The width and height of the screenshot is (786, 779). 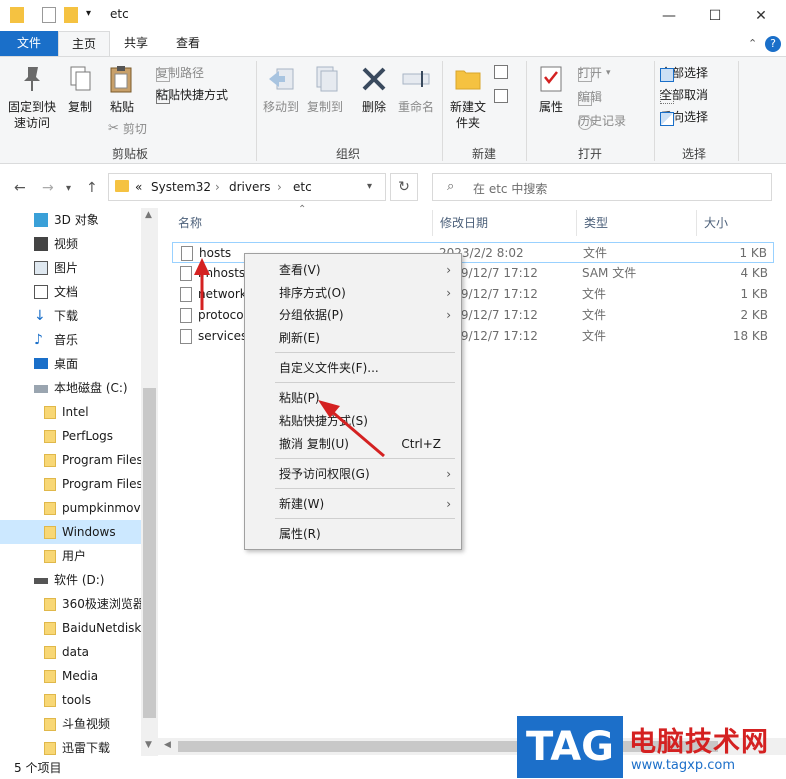 What do you see at coordinates (281, 89) in the screenshot?
I see `move-to-button: 移动到` at bounding box center [281, 89].